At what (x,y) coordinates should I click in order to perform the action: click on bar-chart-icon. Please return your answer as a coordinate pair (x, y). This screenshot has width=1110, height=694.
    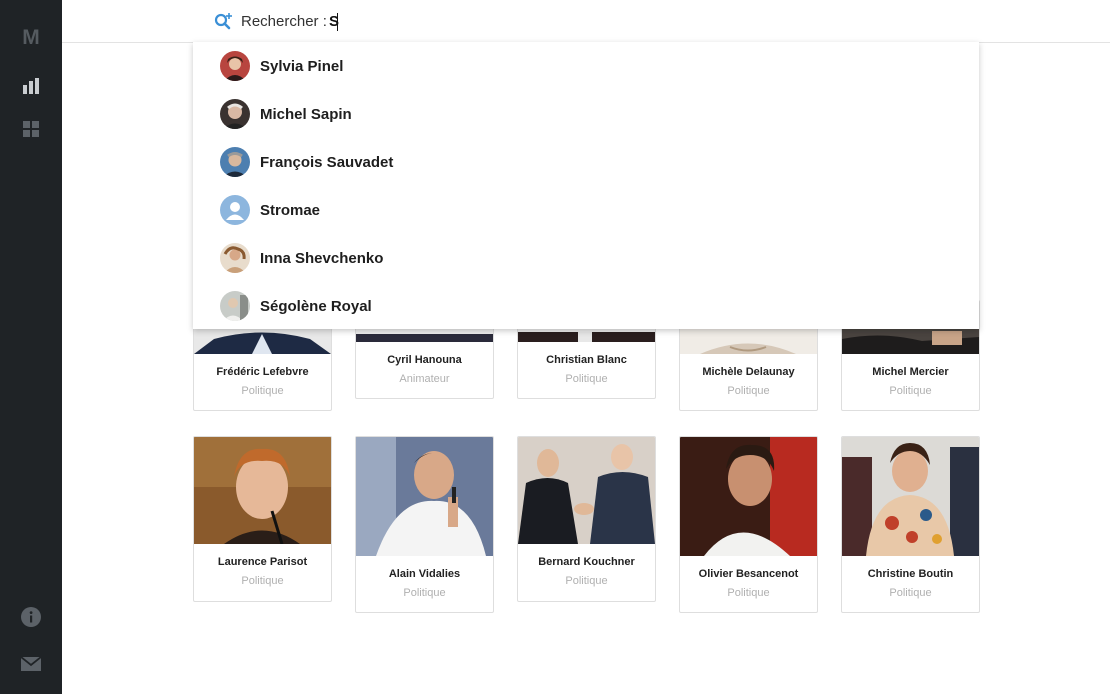
    Looking at the image, I should click on (31, 86).